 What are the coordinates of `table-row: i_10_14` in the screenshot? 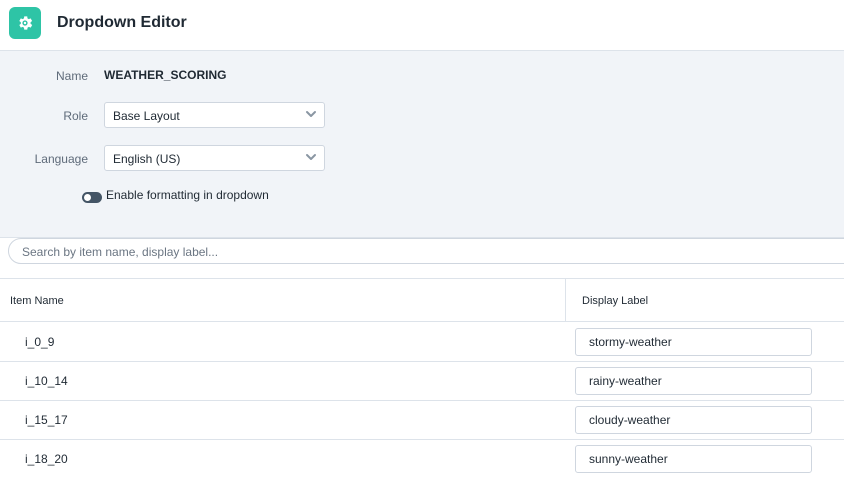 It's located at (422, 381).